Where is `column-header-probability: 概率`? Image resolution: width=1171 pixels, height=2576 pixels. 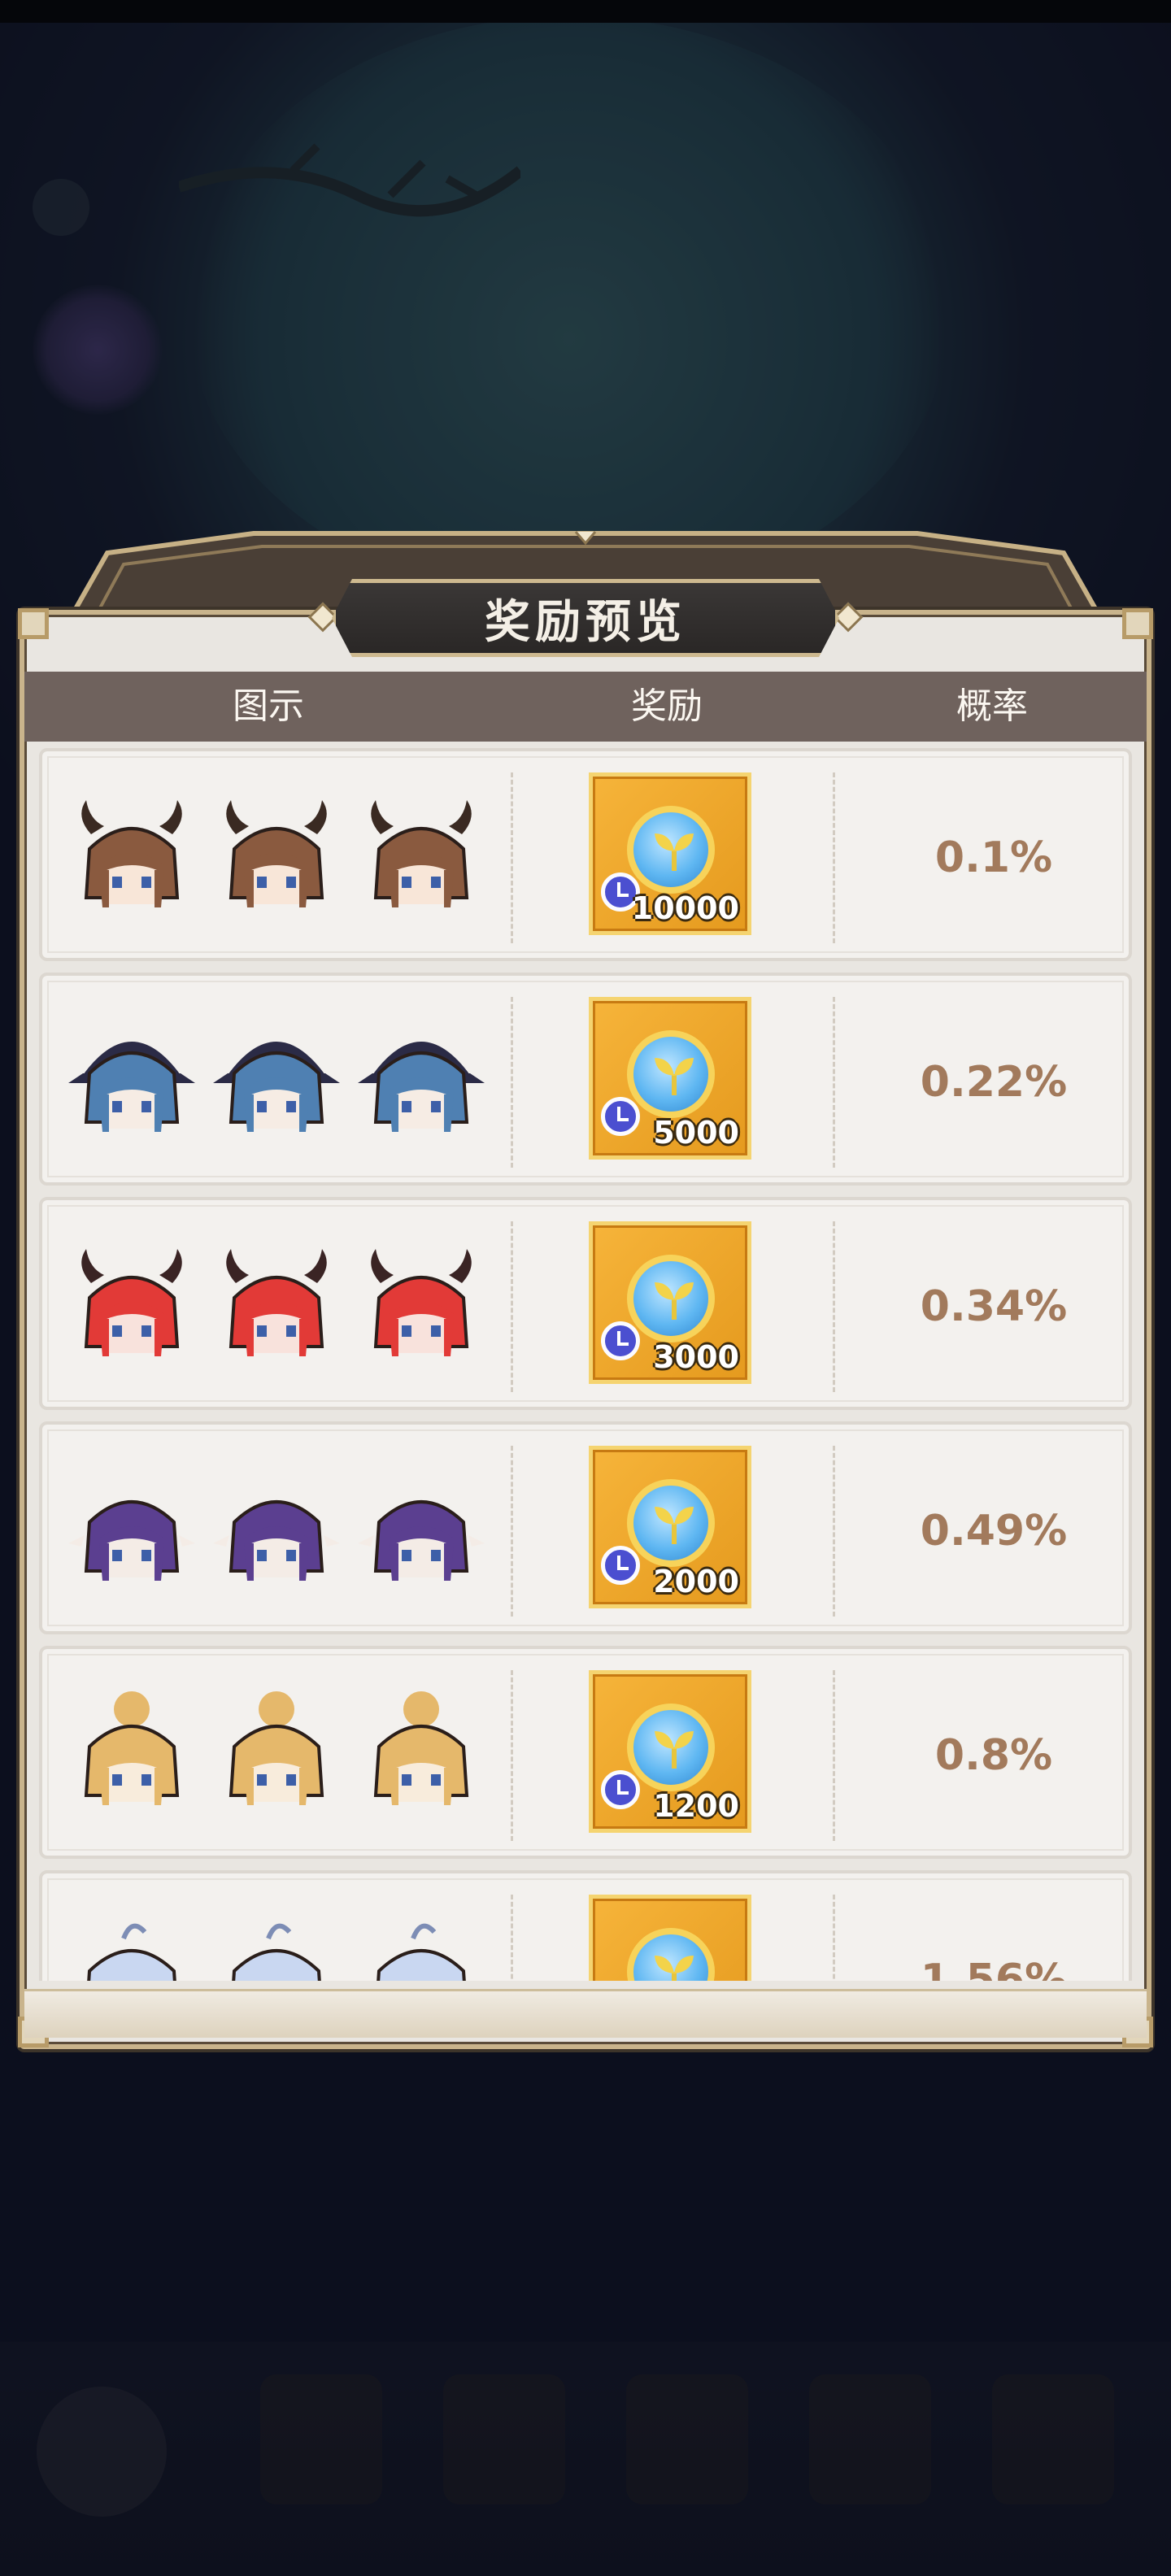 column-header-probability: 概率 is located at coordinates (992, 706).